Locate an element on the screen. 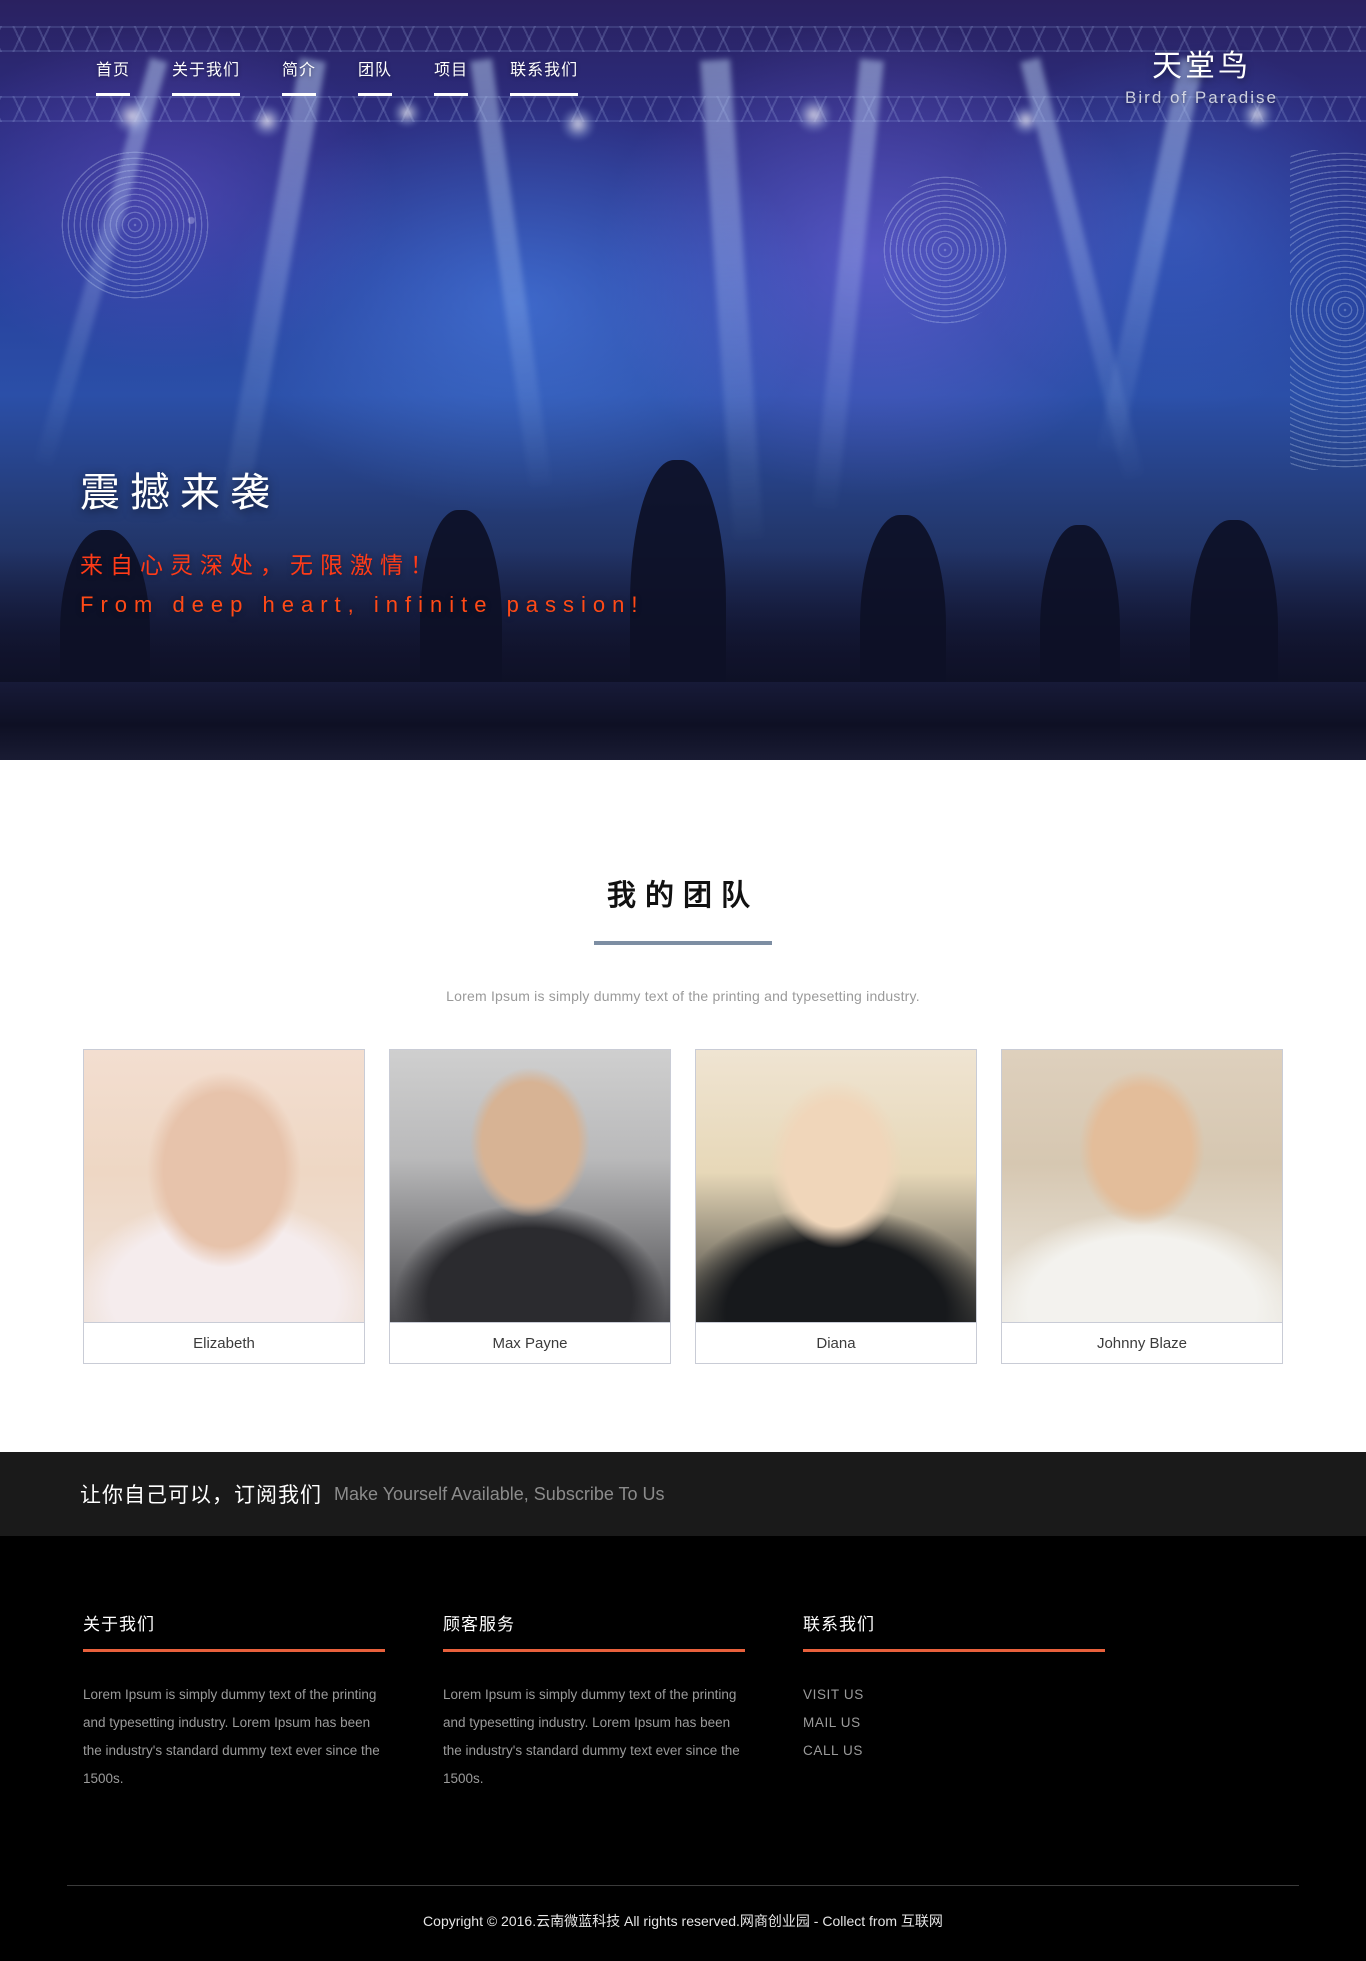 The width and height of the screenshot is (1366, 1961). page-title: 我的团队 is located at coordinates (682, 896).